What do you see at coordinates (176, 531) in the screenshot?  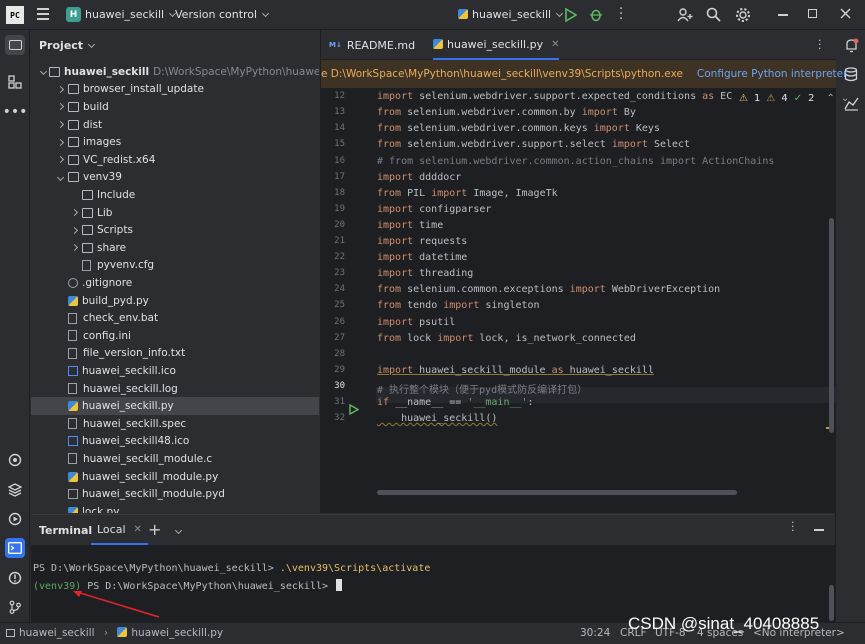 I see `terminal-dropdown` at bounding box center [176, 531].